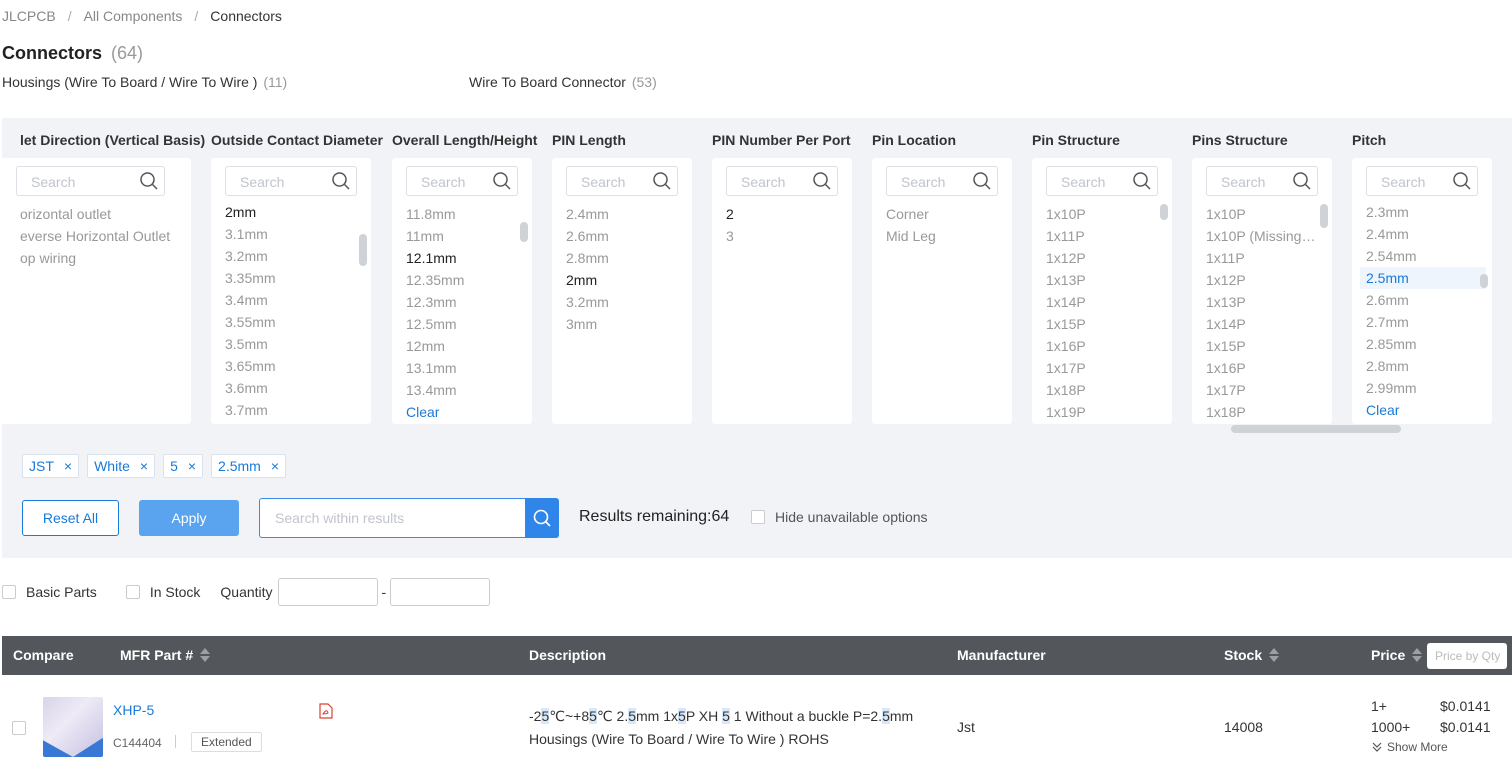 The image size is (1512, 775). Describe the element at coordinates (189, 518) in the screenshot. I see `apply-button: Apply` at that location.